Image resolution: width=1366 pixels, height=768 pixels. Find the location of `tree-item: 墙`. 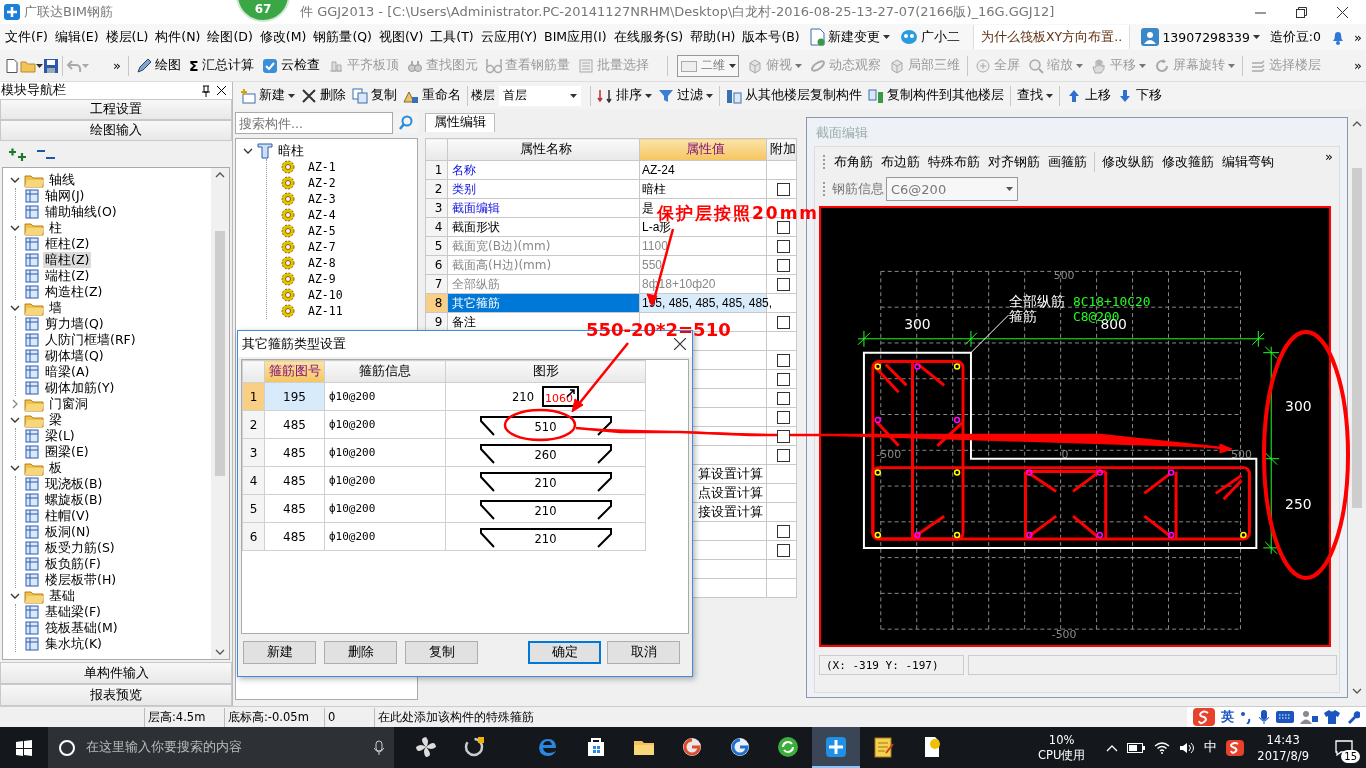

tree-item: 墙 is located at coordinates (55, 308).